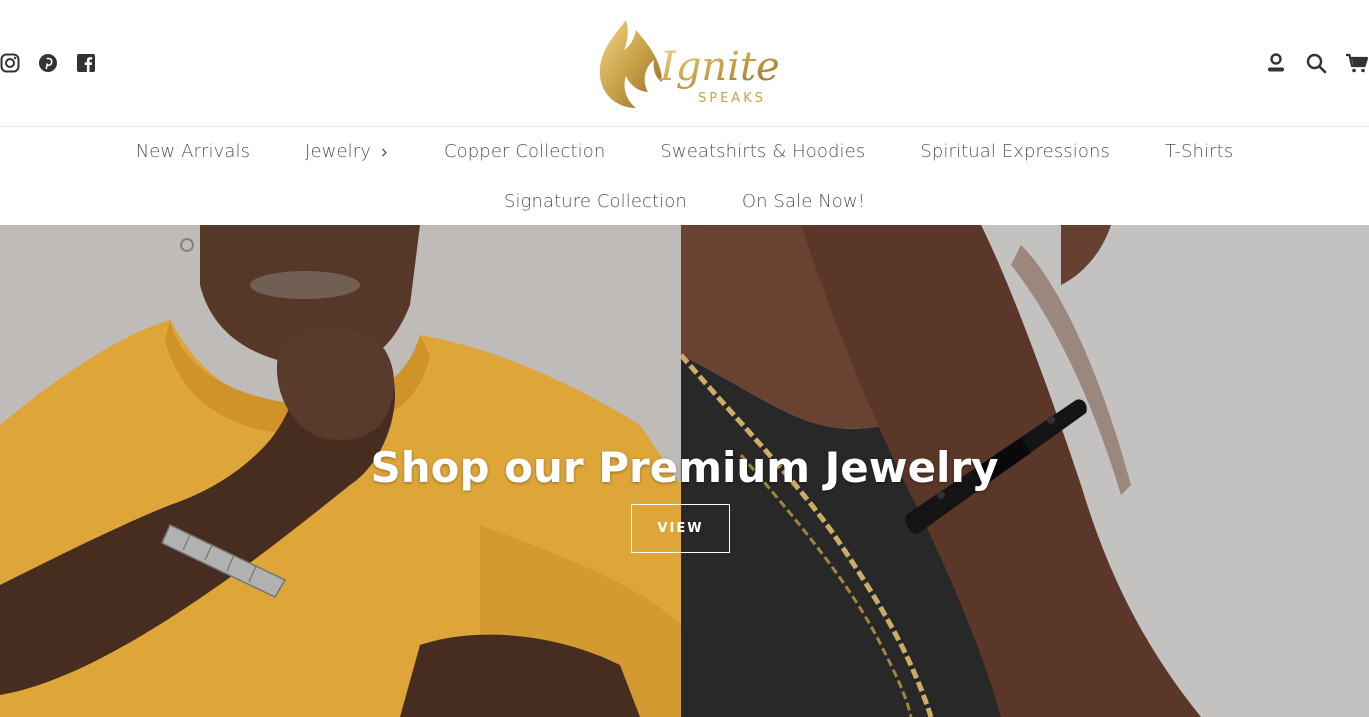 The width and height of the screenshot is (1369, 717). What do you see at coordinates (86, 63) in the screenshot?
I see `facebook-icon` at bounding box center [86, 63].